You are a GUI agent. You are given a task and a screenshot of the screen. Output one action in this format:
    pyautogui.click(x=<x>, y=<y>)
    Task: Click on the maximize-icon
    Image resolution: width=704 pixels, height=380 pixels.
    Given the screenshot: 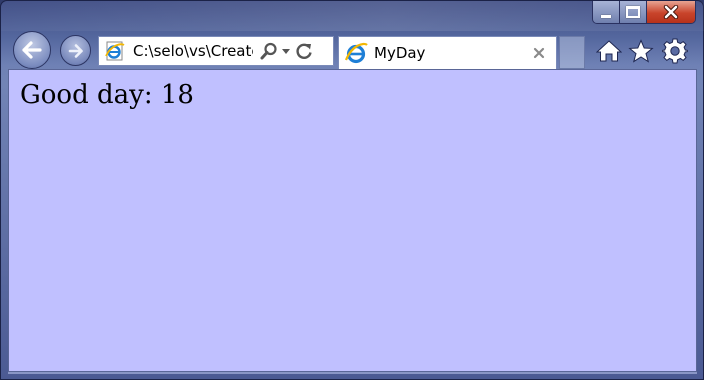 What is the action you would take?
    pyautogui.click(x=633, y=12)
    